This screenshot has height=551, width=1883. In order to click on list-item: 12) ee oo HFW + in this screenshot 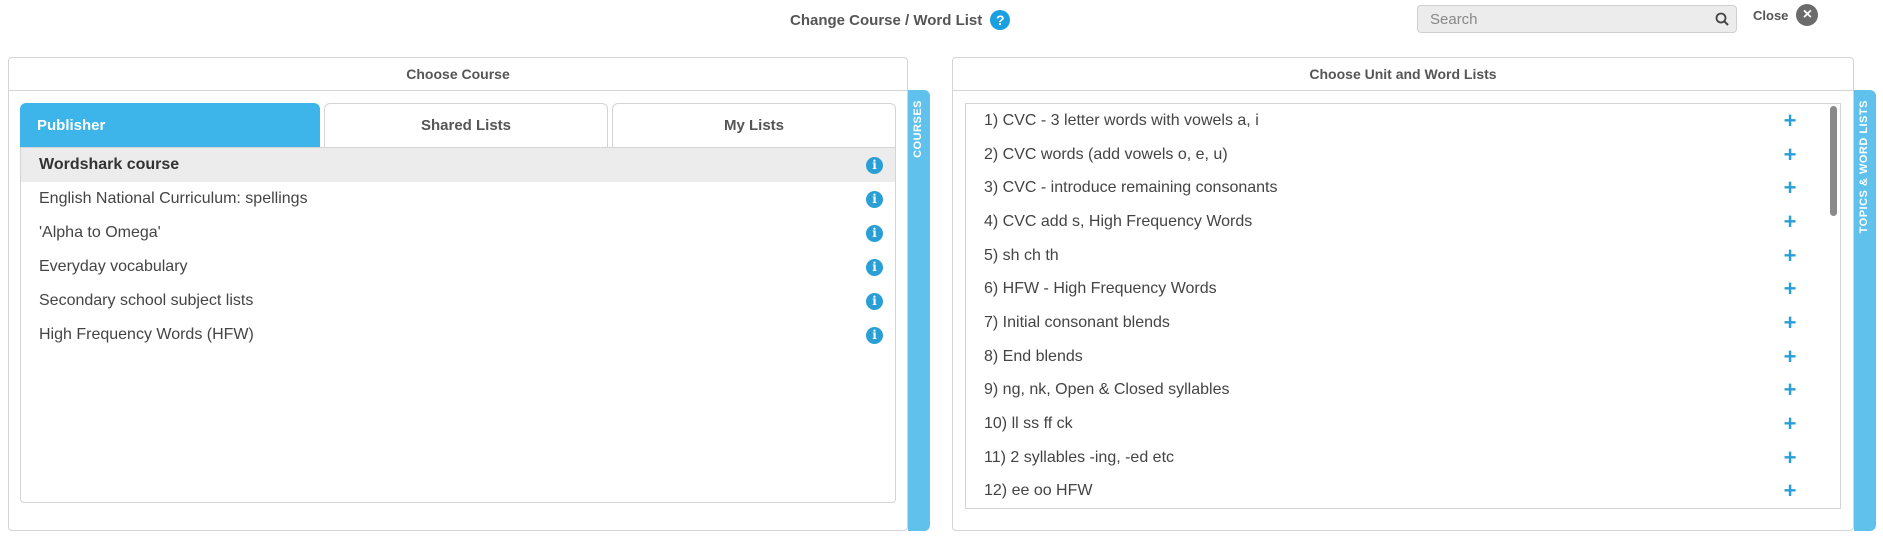, I will do `click(1403, 491)`.